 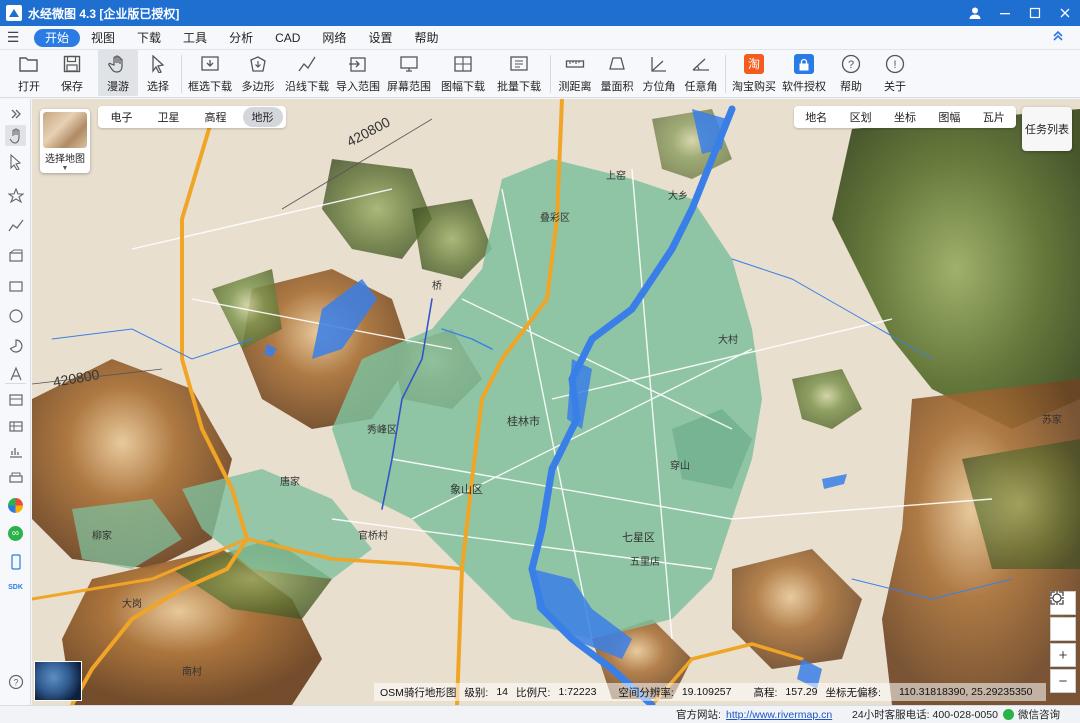 What do you see at coordinates (659, 64) in the screenshot?
I see `azimuth-icon` at bounding box center [659, 64].